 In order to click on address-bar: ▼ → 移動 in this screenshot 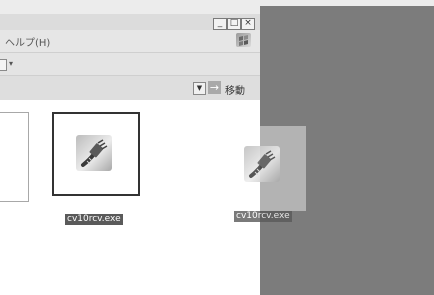, I will do `click(130, 88)`.